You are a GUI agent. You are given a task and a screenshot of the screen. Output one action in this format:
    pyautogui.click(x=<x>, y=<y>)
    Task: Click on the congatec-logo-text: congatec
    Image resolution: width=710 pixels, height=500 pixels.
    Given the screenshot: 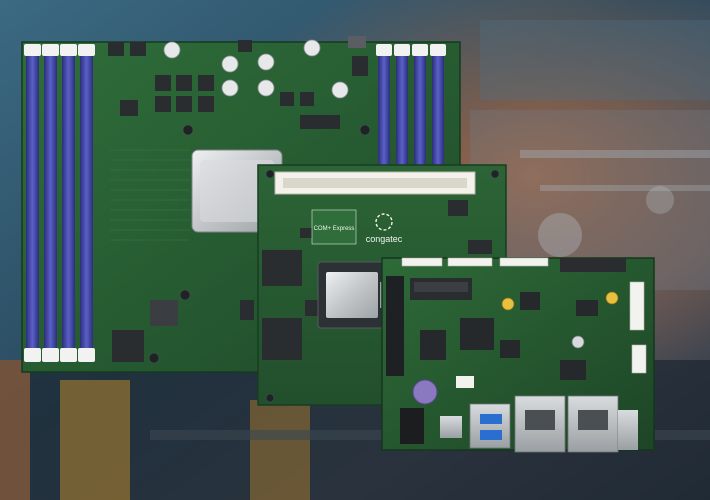 What is the action you would take?
    pyautogui.click(x=384, y=239)
    